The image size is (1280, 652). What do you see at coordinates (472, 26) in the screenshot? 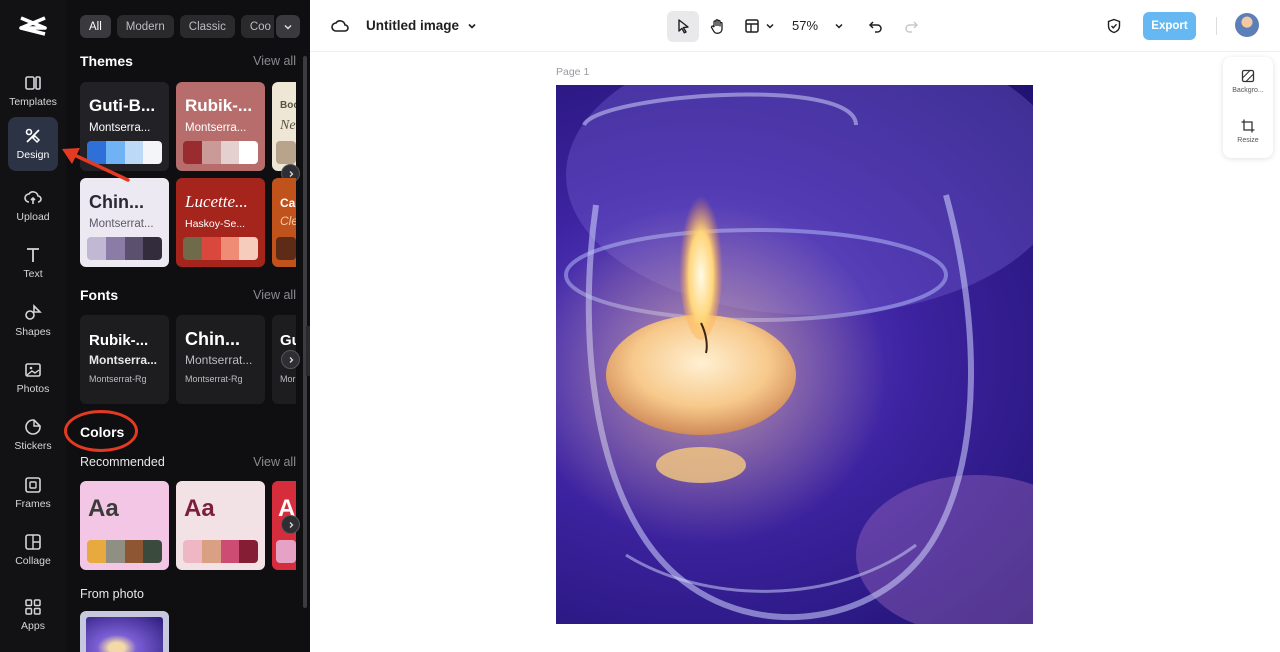
I see `title-dropdown-icon` at bounding box center [472, 26].